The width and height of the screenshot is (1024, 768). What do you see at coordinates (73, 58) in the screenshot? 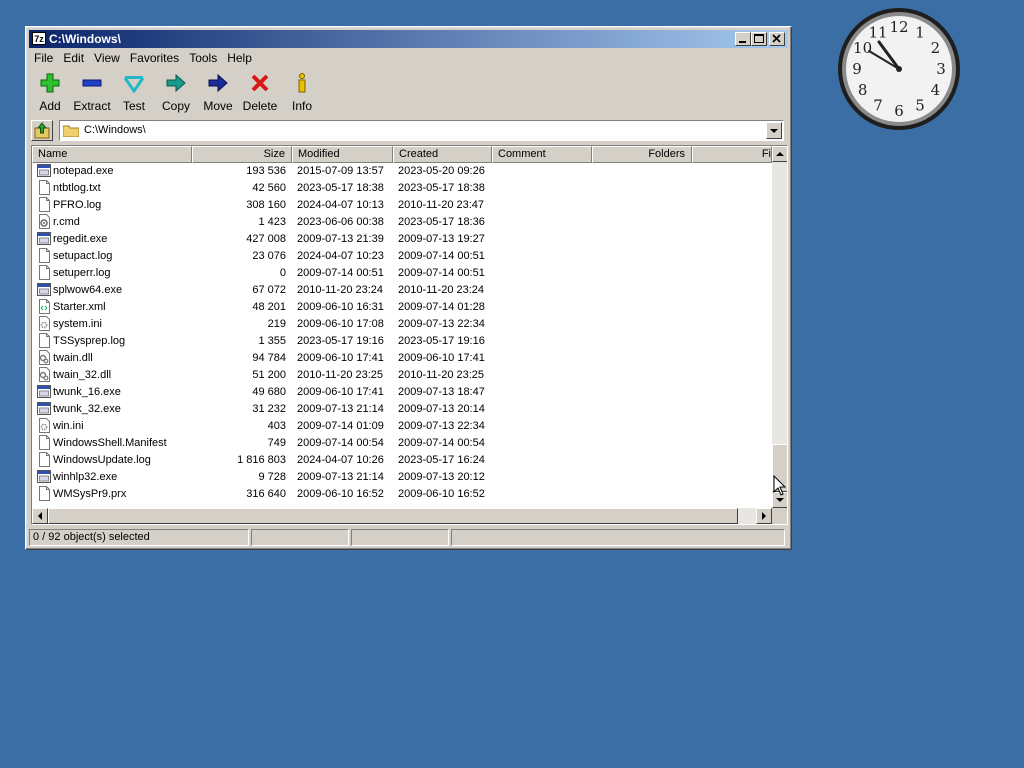
I see `menu-edit: Edit` at bounding box center [73, 58].